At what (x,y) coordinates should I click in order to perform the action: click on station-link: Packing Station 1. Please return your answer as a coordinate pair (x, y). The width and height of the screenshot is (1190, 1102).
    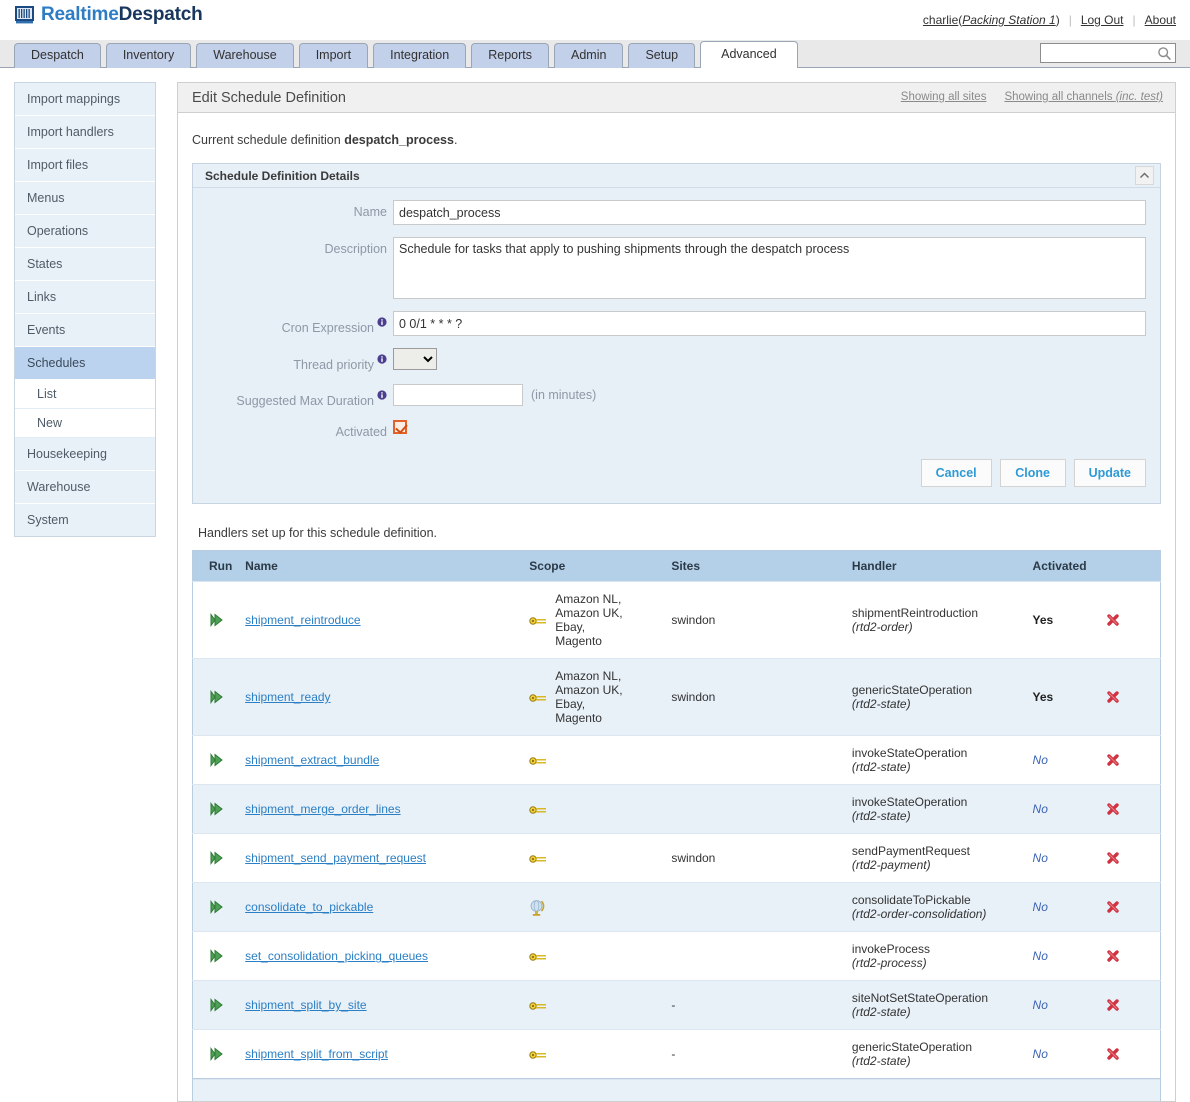
    Looking at the image, I should click on (1008, 20).